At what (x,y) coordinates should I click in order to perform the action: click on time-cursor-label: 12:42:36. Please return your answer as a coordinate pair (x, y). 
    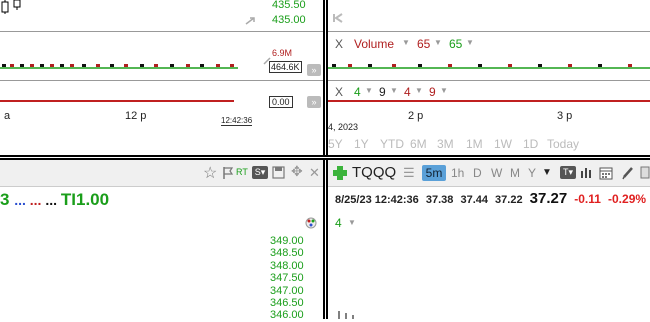
    Looking at the image, I should click on (237, 121).